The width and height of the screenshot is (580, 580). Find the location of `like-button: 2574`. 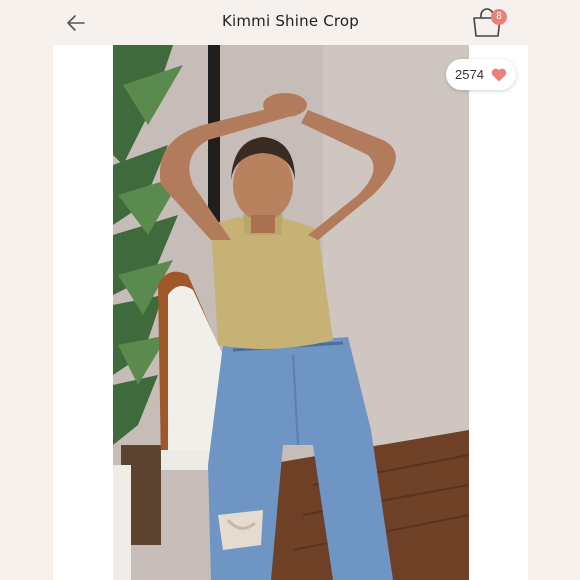

like-button: 2574 is located at coordinates (481, 74).